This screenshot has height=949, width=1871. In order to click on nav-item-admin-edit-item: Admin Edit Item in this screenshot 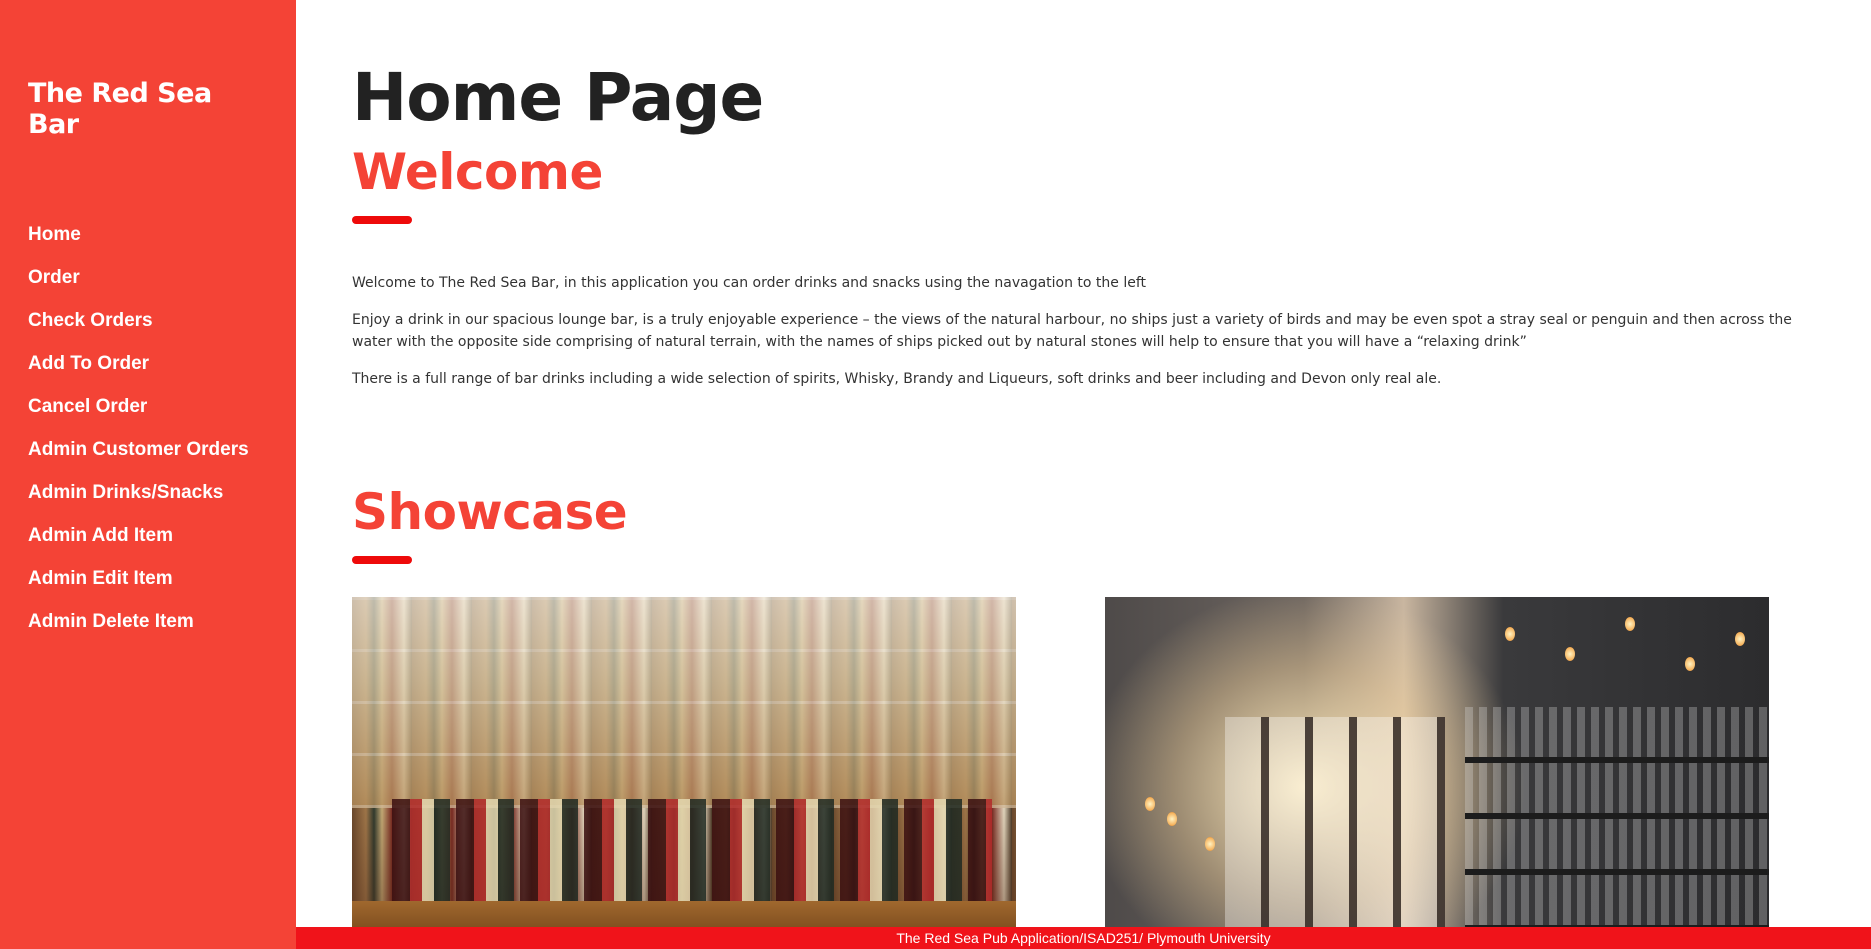, I will do `click(138, 587)`.